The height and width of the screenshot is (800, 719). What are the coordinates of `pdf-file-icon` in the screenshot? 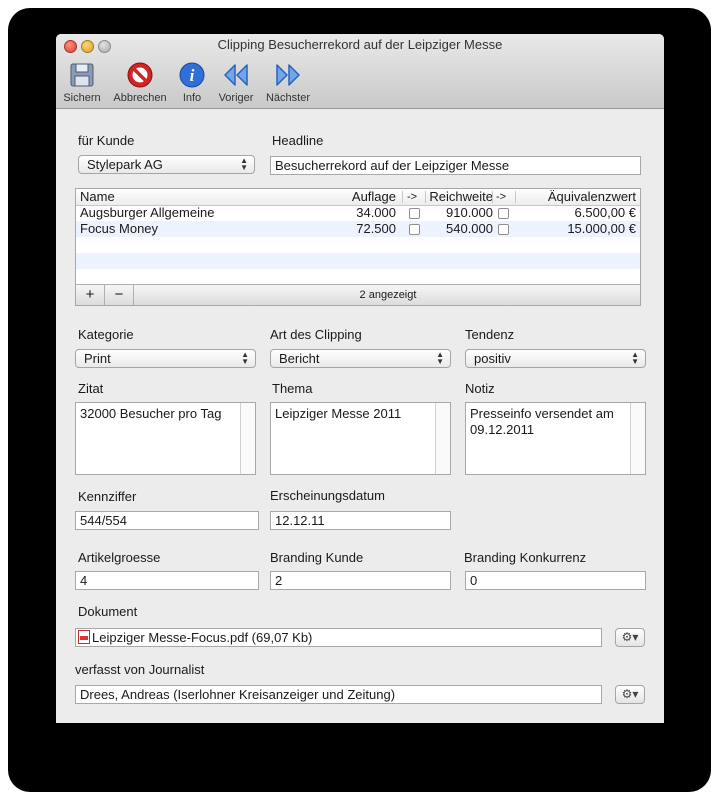 It's located at (84, 637).